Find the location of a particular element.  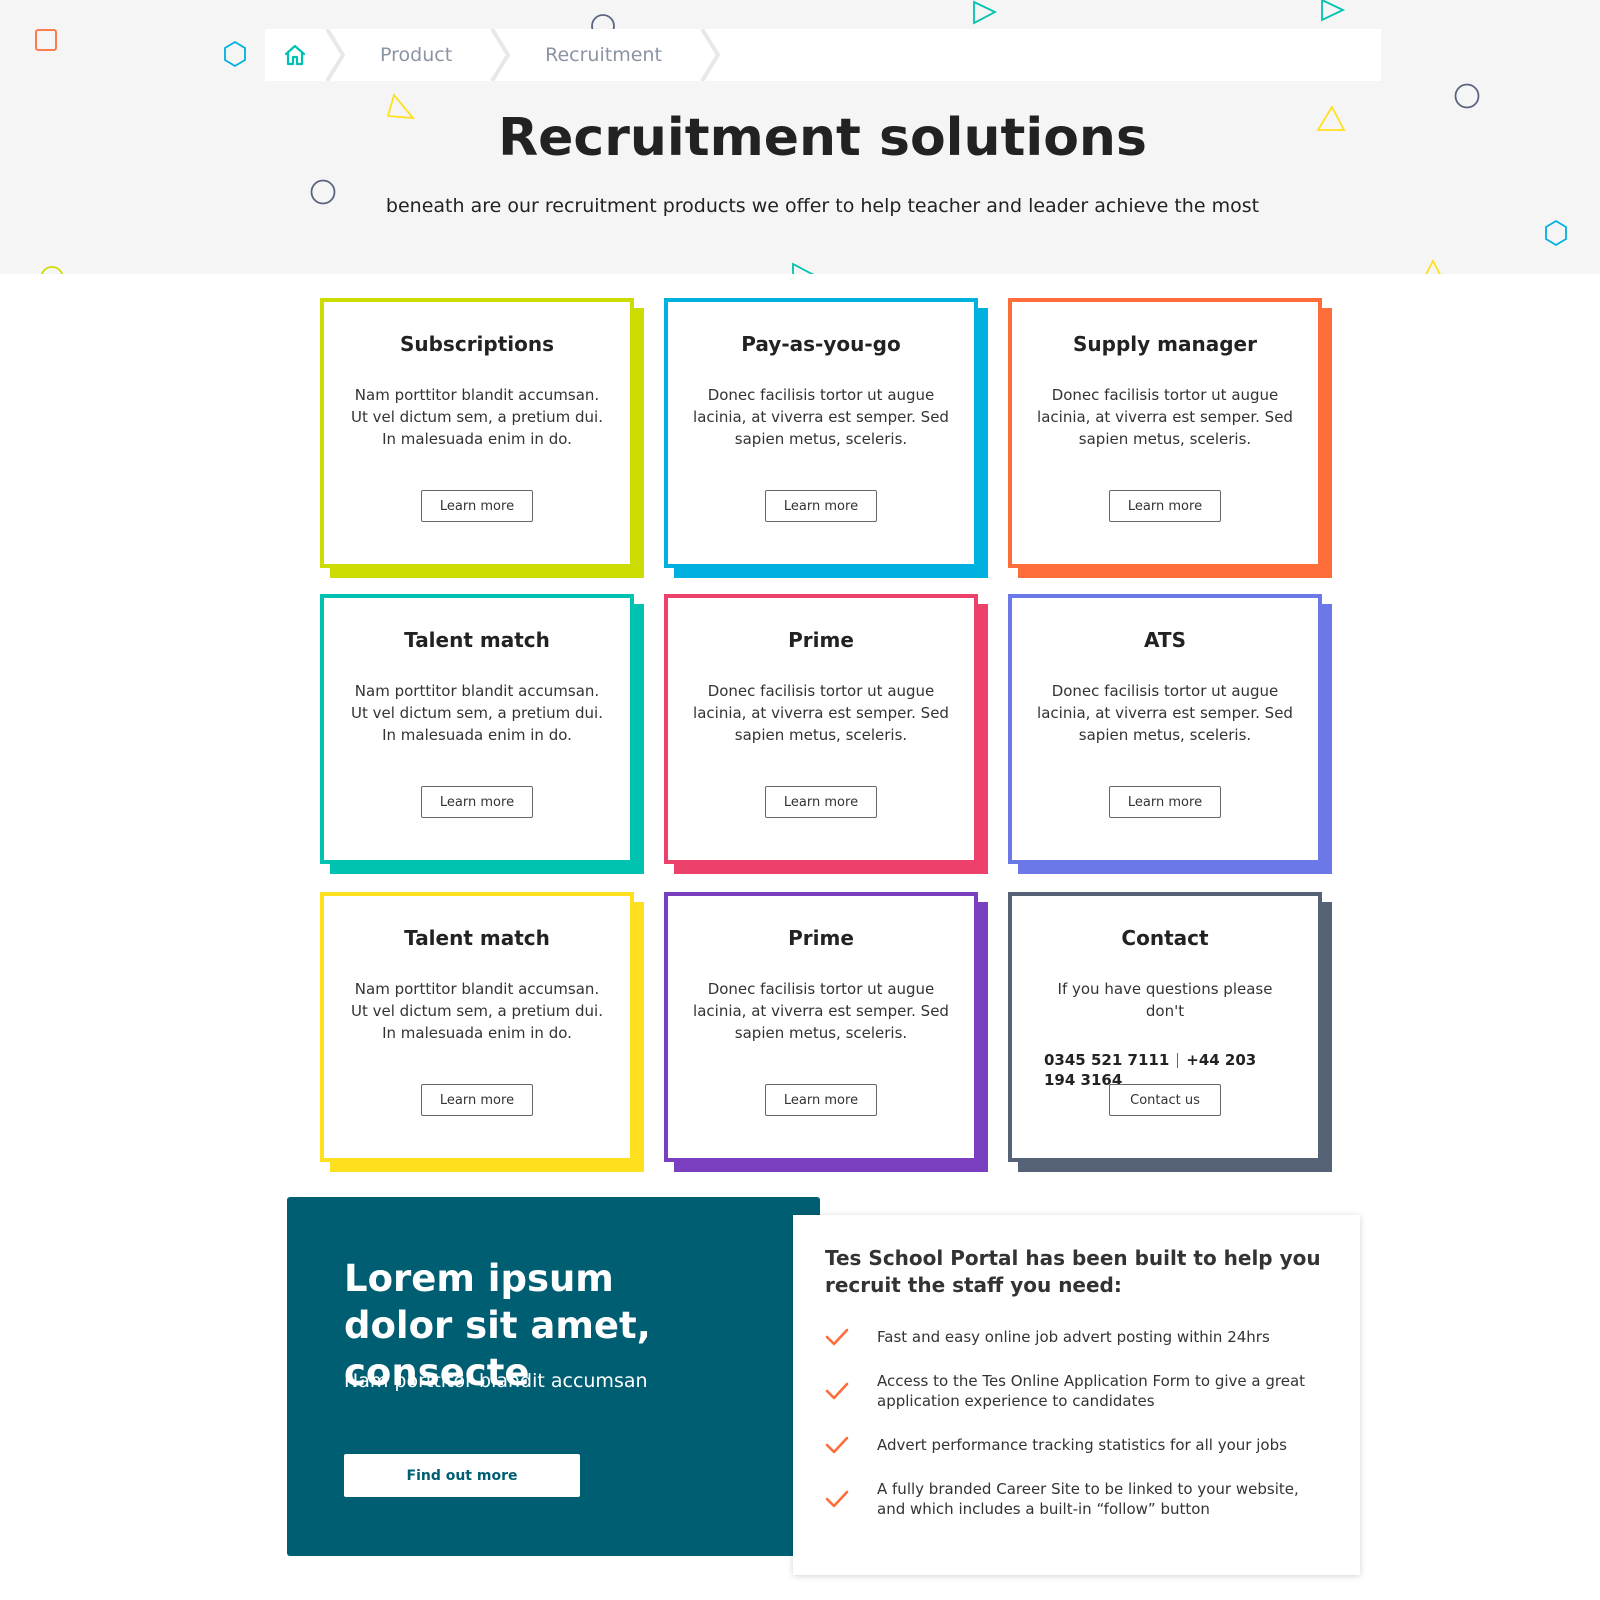

find-out-more-button: Find out more is located at coordinates (462, 1475).